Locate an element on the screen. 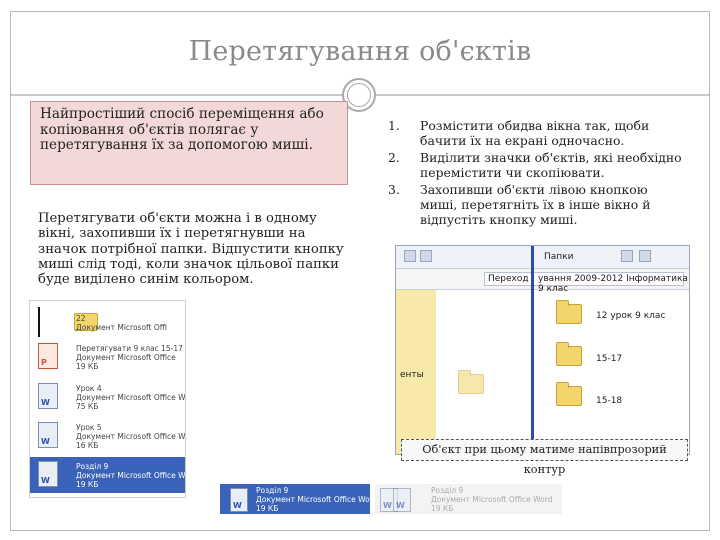  folder-label: 15-18 is located at coordinates (609, 401).